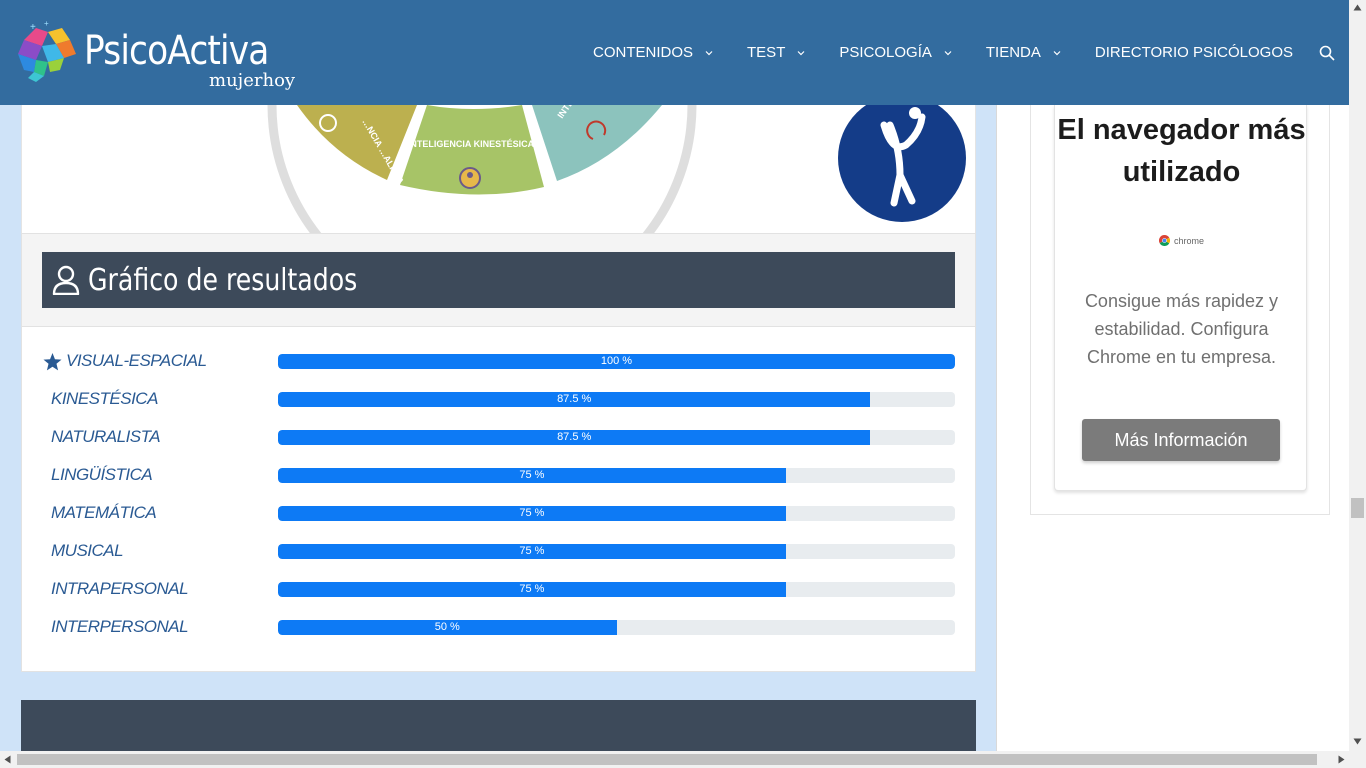 The image size is (1366, 768). I want to click on star-icon, so click(52, 362).